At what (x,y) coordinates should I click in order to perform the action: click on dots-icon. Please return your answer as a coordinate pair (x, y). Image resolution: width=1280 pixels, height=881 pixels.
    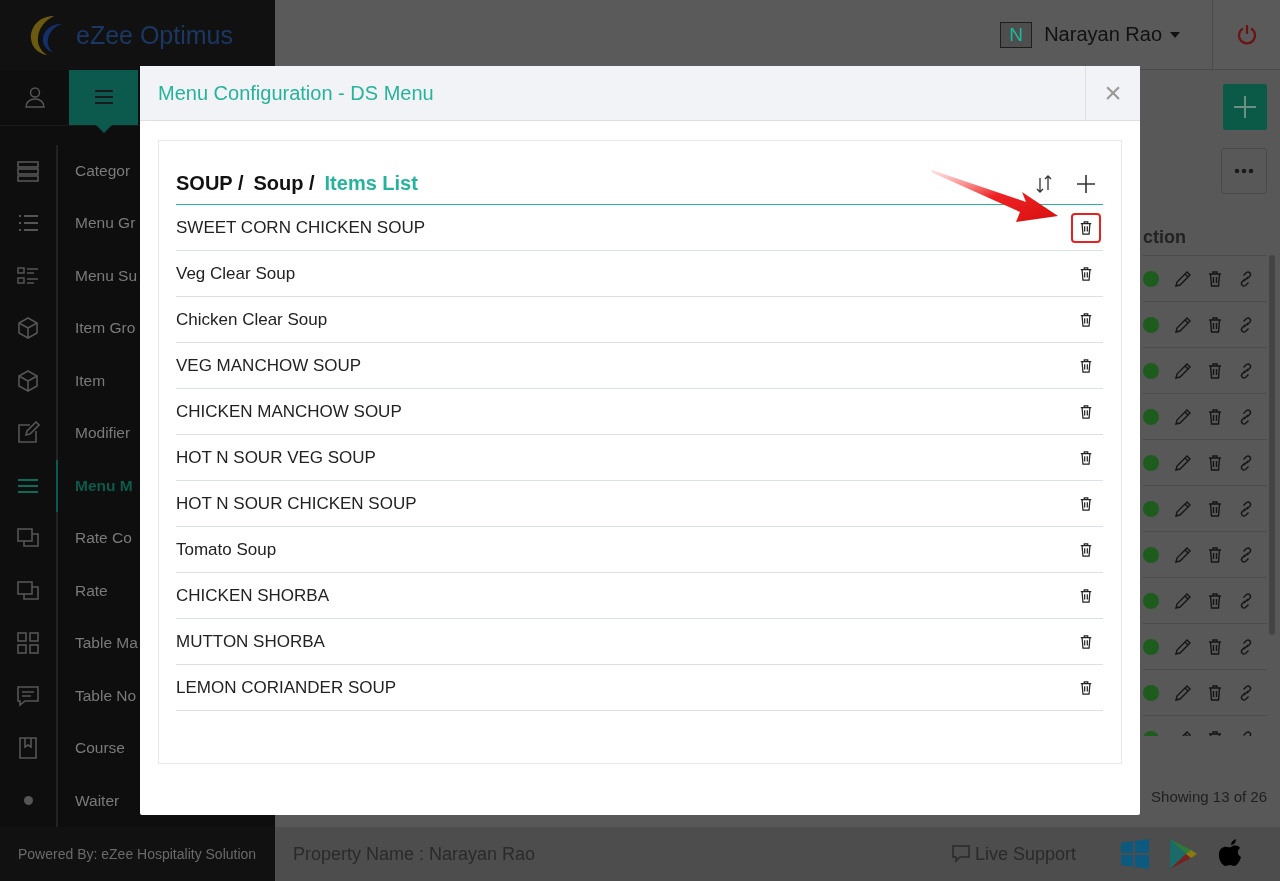
    Looking at the image, I should click on (1244, 171).